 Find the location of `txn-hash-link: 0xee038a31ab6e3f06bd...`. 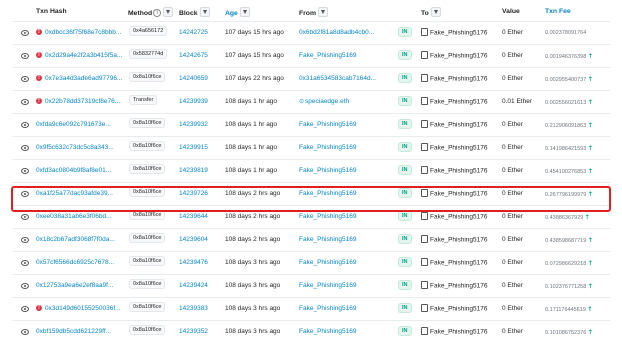

txn-hash-link: 0xee038a31ab6e3f06bd... is located at coordinates (74, 216).